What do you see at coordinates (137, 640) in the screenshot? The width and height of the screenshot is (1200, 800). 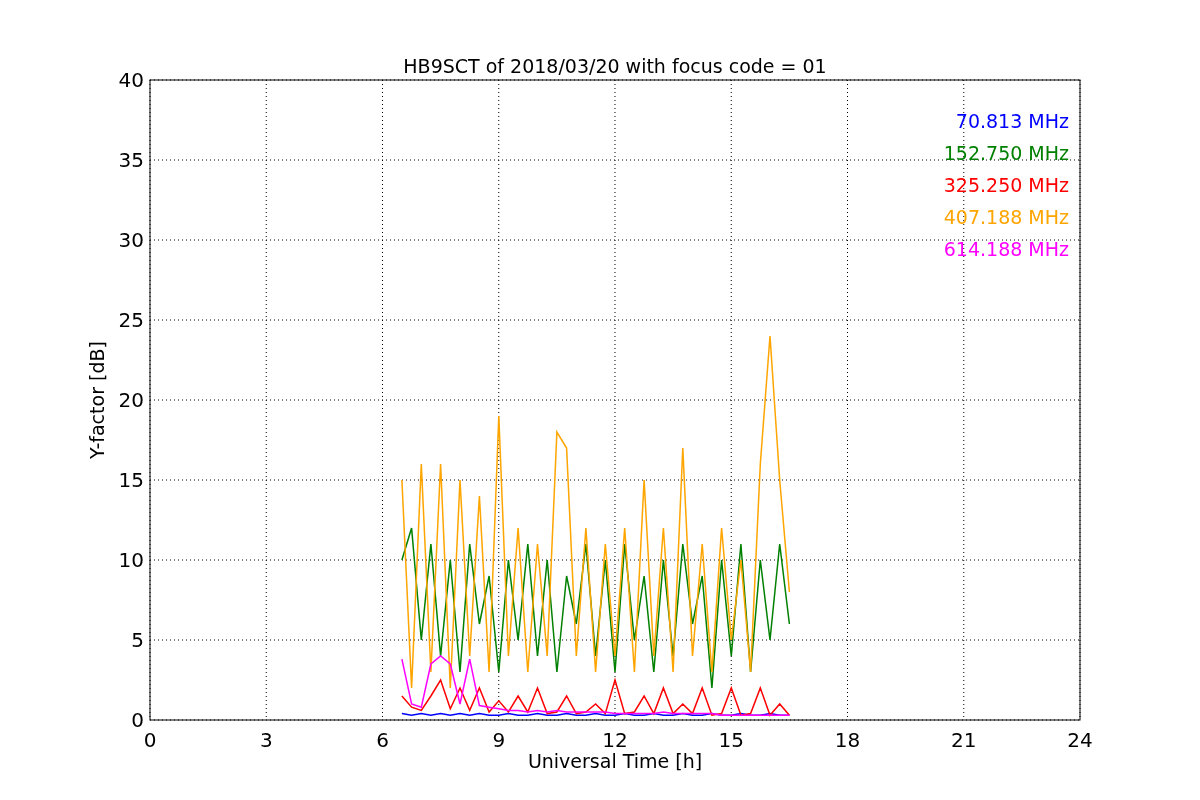 I see `tick-label: 5` at bounding box center [137, 640].